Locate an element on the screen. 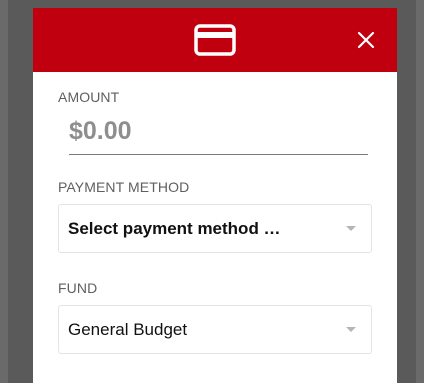  fund-select: General Budget is located at coordinates (215, 329).